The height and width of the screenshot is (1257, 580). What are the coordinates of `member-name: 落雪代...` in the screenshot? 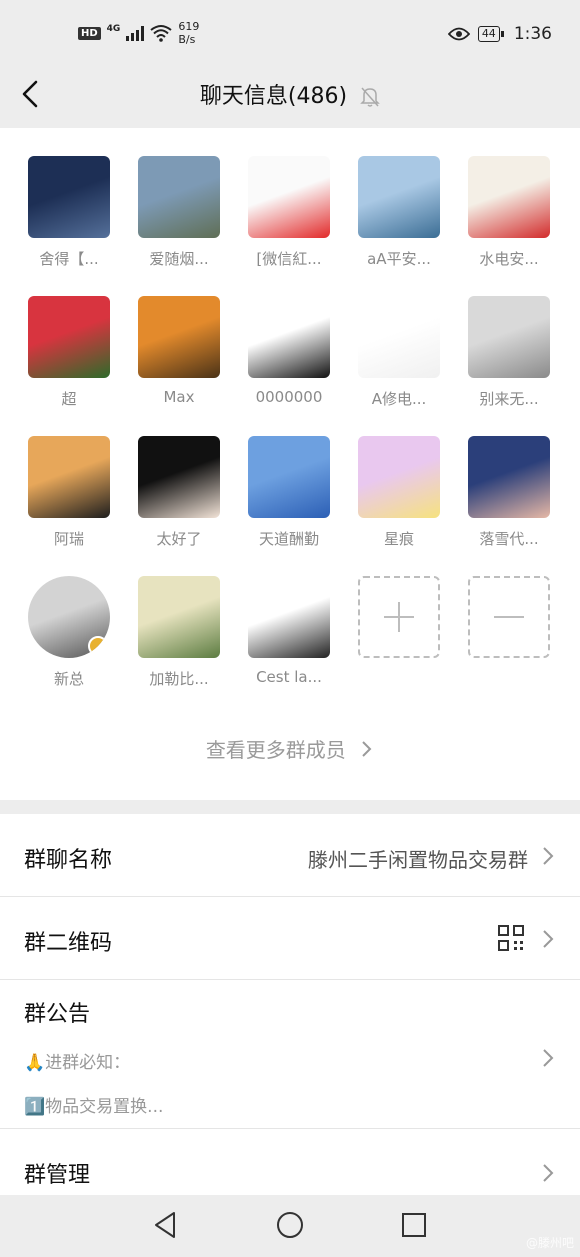 It's located at (509, 539).